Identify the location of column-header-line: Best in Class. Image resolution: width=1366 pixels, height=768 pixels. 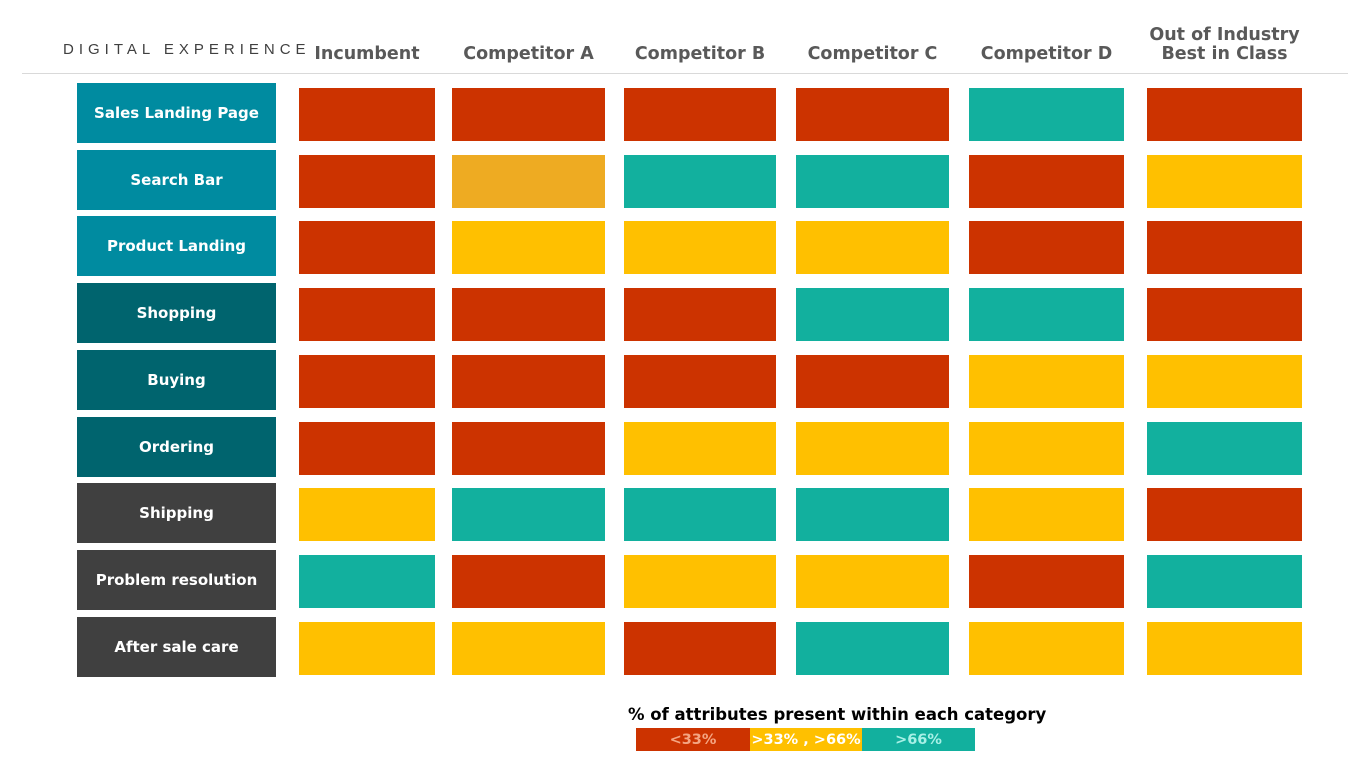
(1224, 54).